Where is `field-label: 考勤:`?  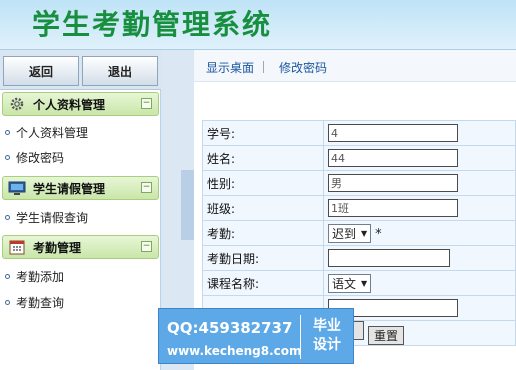
field-label: 考勤: is located at coordinates (263, 233).